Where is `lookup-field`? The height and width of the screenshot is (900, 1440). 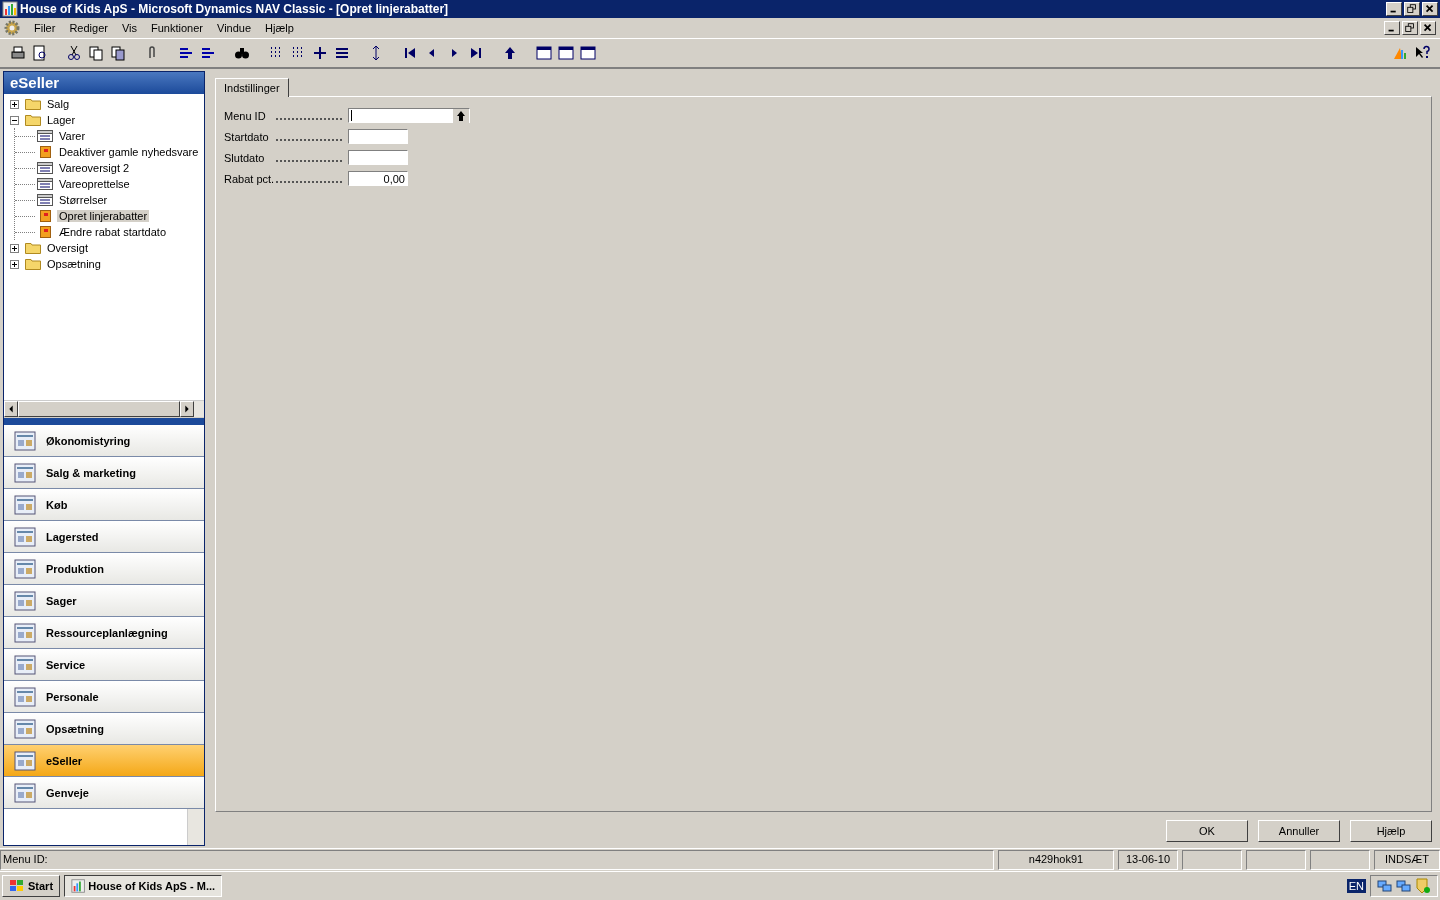 lookup-field is located at coordinates (409, 115).